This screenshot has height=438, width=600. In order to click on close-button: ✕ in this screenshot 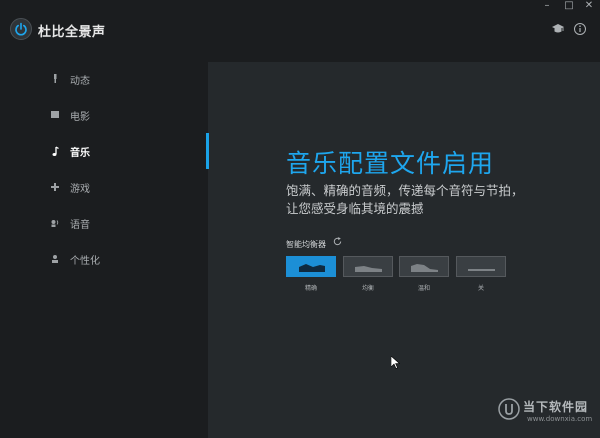, I will do `click(589, 6)`.